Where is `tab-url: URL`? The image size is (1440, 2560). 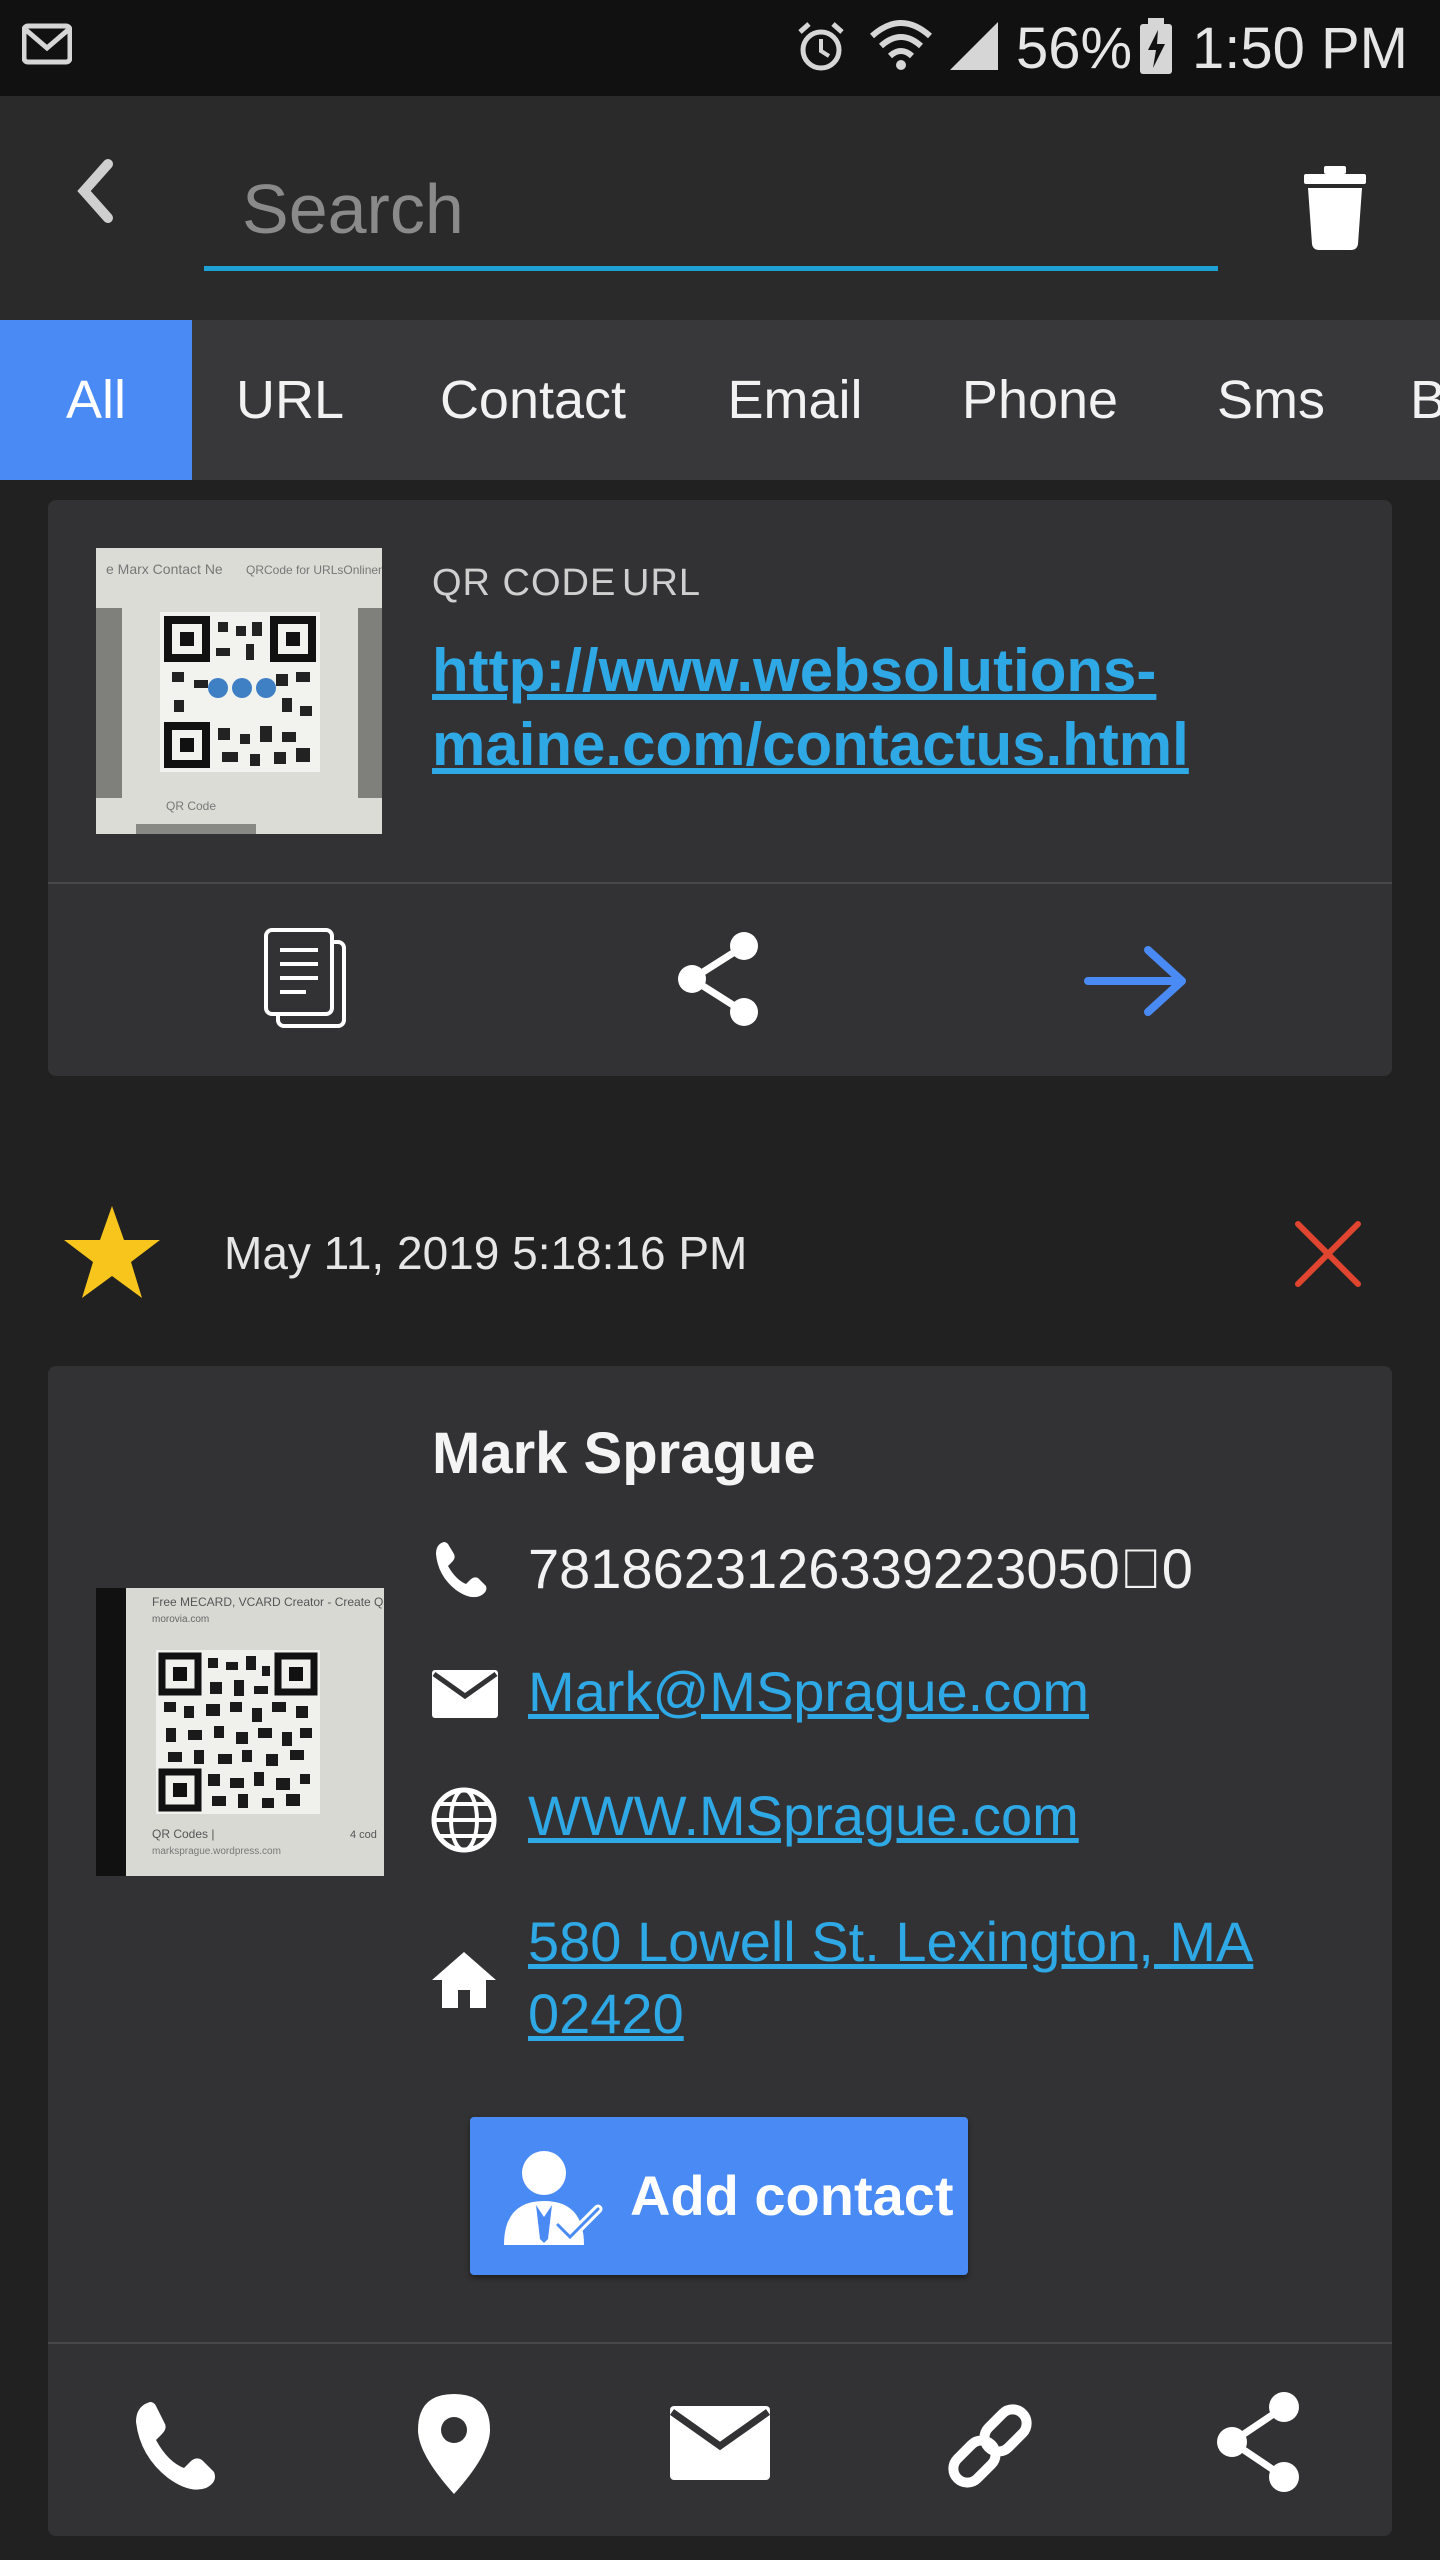
tab-url: URL is located at coordinates (290, 400).